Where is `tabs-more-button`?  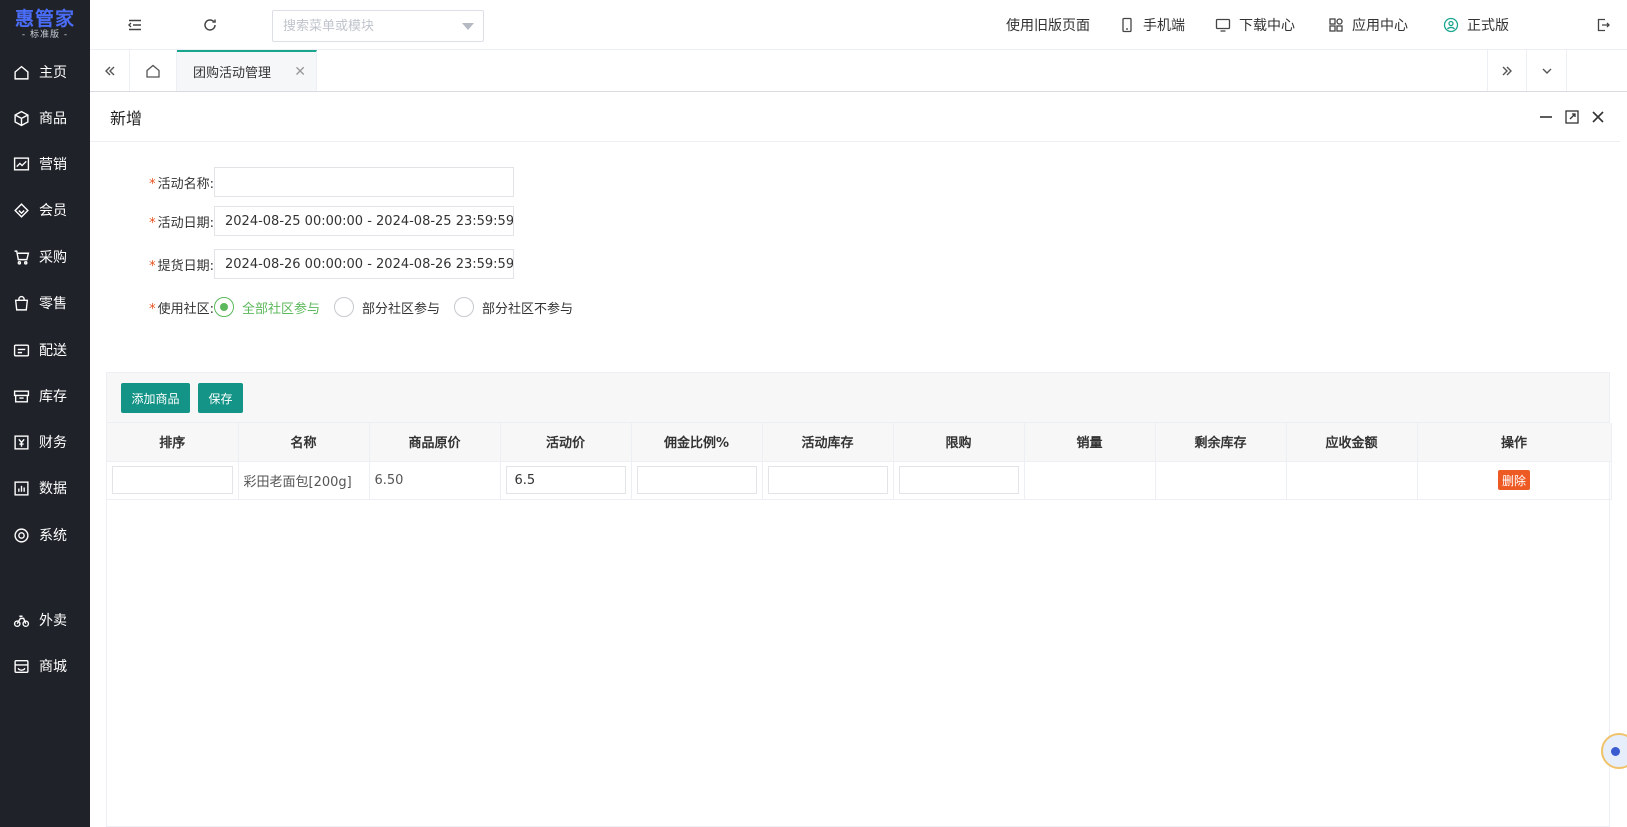
tabs-more-button is located at coordinates (1547, 70).